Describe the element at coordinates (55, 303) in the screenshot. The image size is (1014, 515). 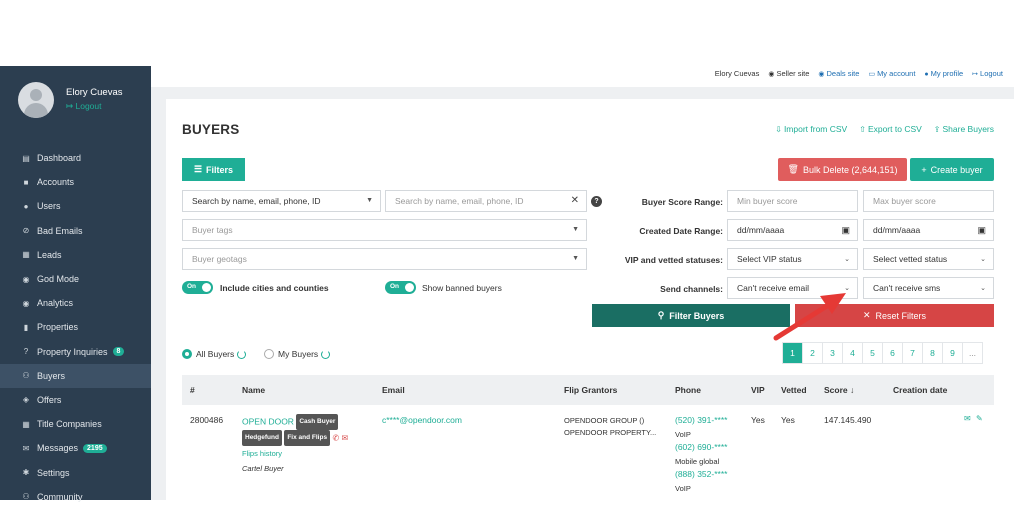
I see `sidebar-item-label: Analytics` at that location.